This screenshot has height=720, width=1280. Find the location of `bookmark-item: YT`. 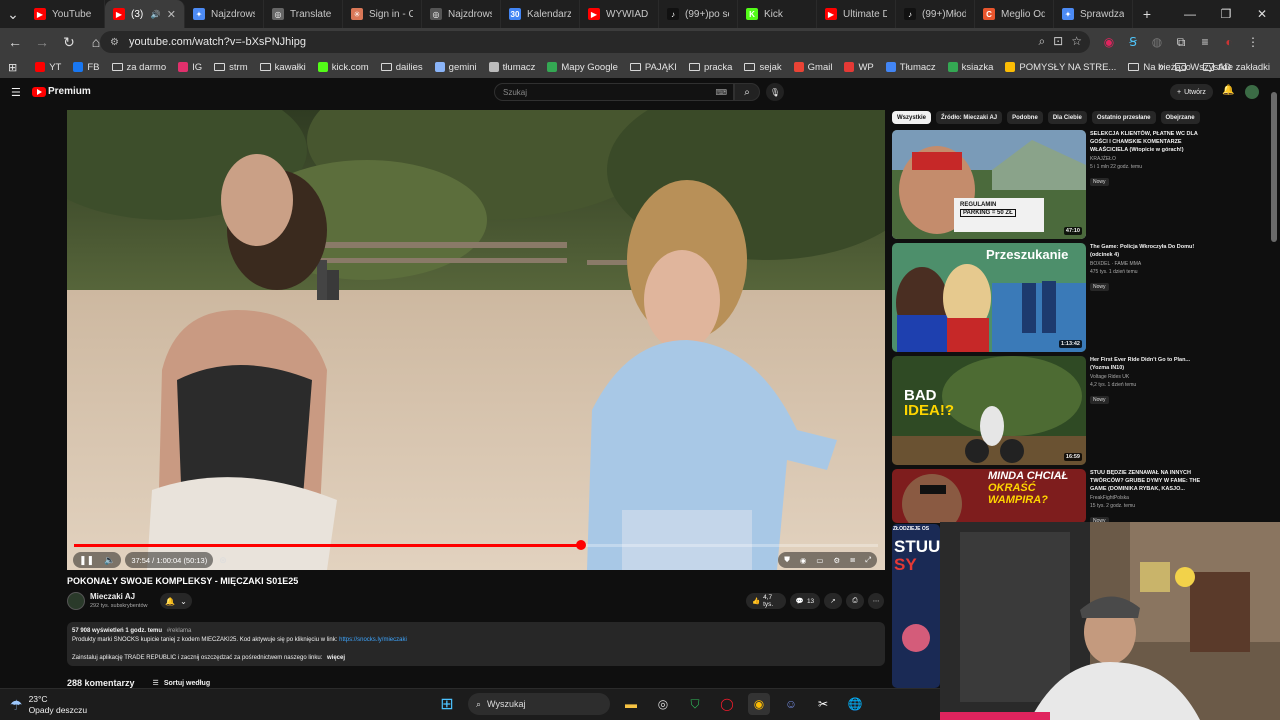

bookmark-item: YT is located at coordinates (48, 67).